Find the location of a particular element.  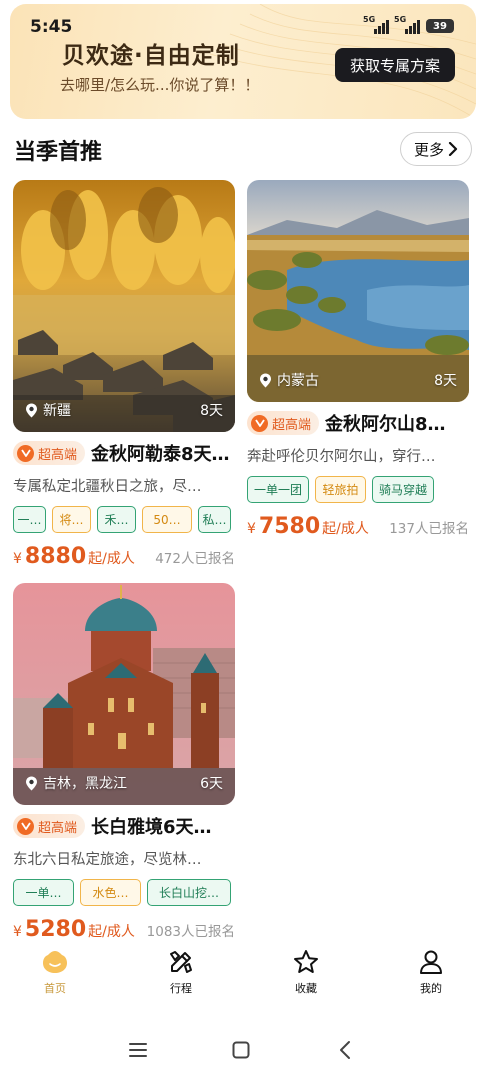

banner-subtitle: 去哪里/怎么玩...你说了算！！ is located at coordinates (160, 85).